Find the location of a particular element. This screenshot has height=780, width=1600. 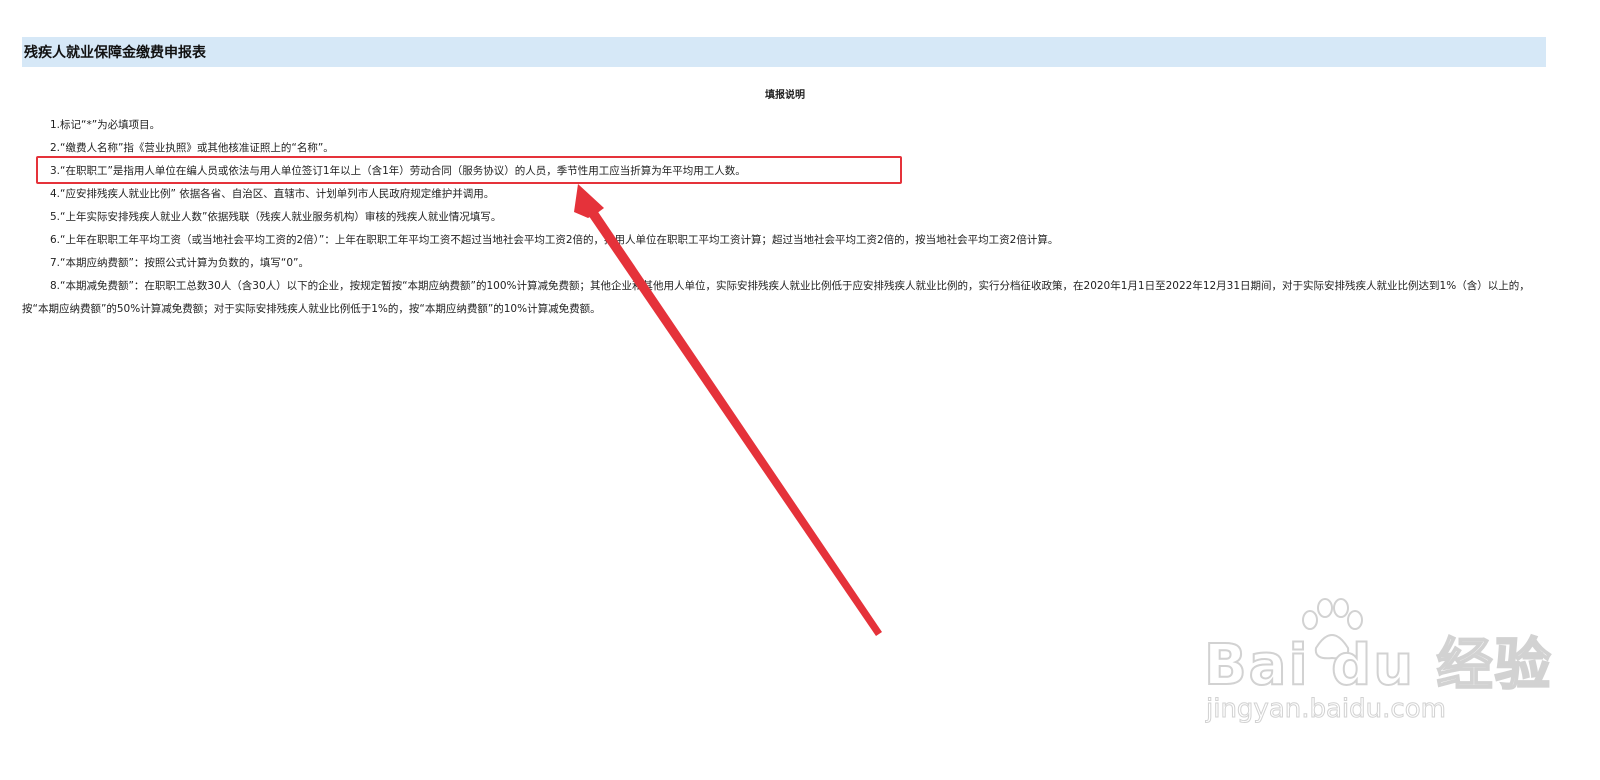

page-title: 残疾人就业保障金缴费申报表 is located at coordinates (115, 53).